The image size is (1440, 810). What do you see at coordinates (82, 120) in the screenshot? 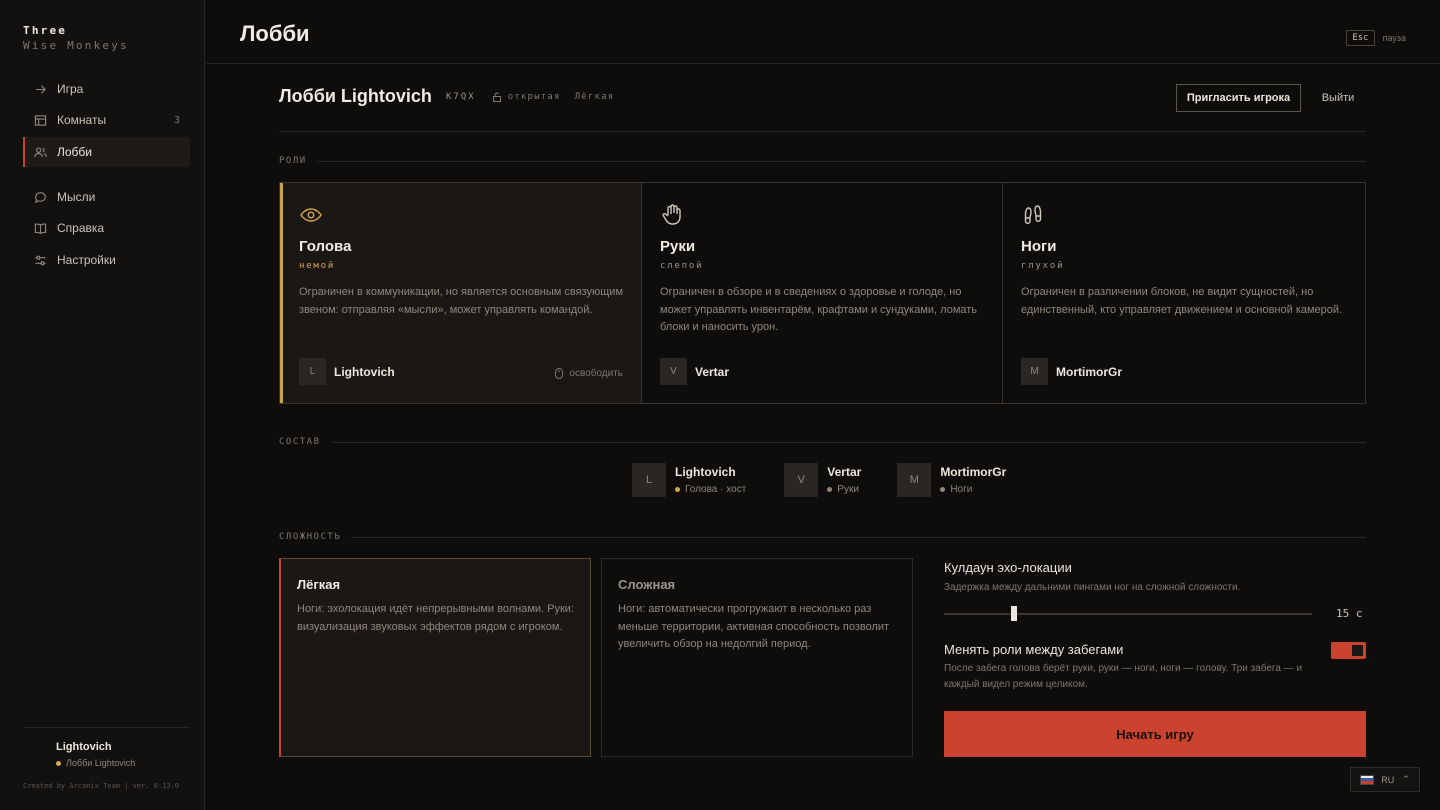
I see `sidebar-item-label: Комнаты` at bounding box center [82, 120].